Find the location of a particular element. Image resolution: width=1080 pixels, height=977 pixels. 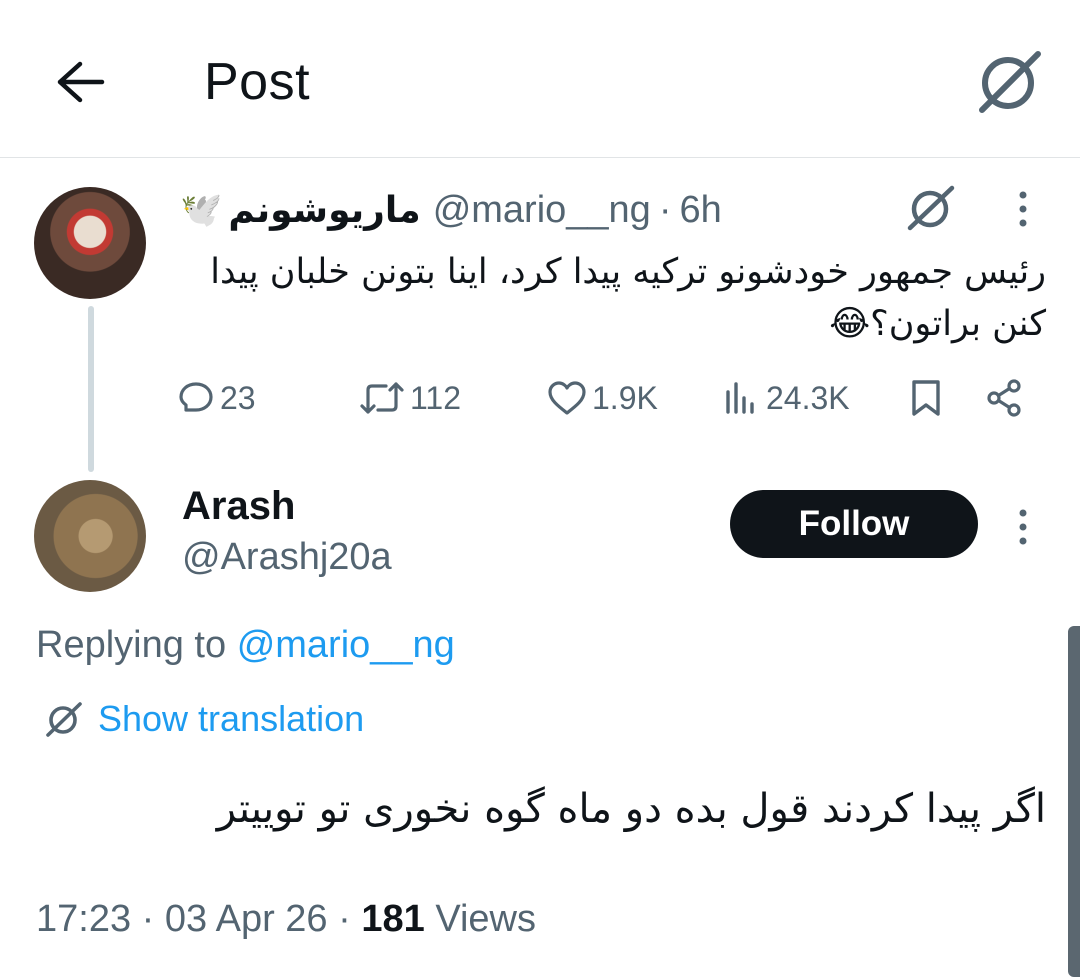

replying-to-link: @mario__ng is located at coordinates (346, 645).